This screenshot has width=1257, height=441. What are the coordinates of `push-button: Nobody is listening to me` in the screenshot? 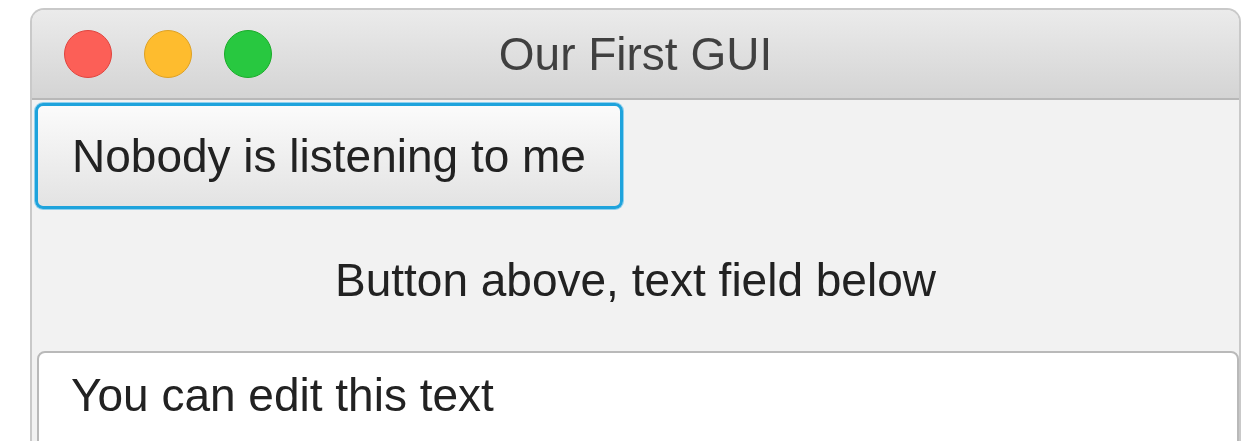 It's located at (329, 156).